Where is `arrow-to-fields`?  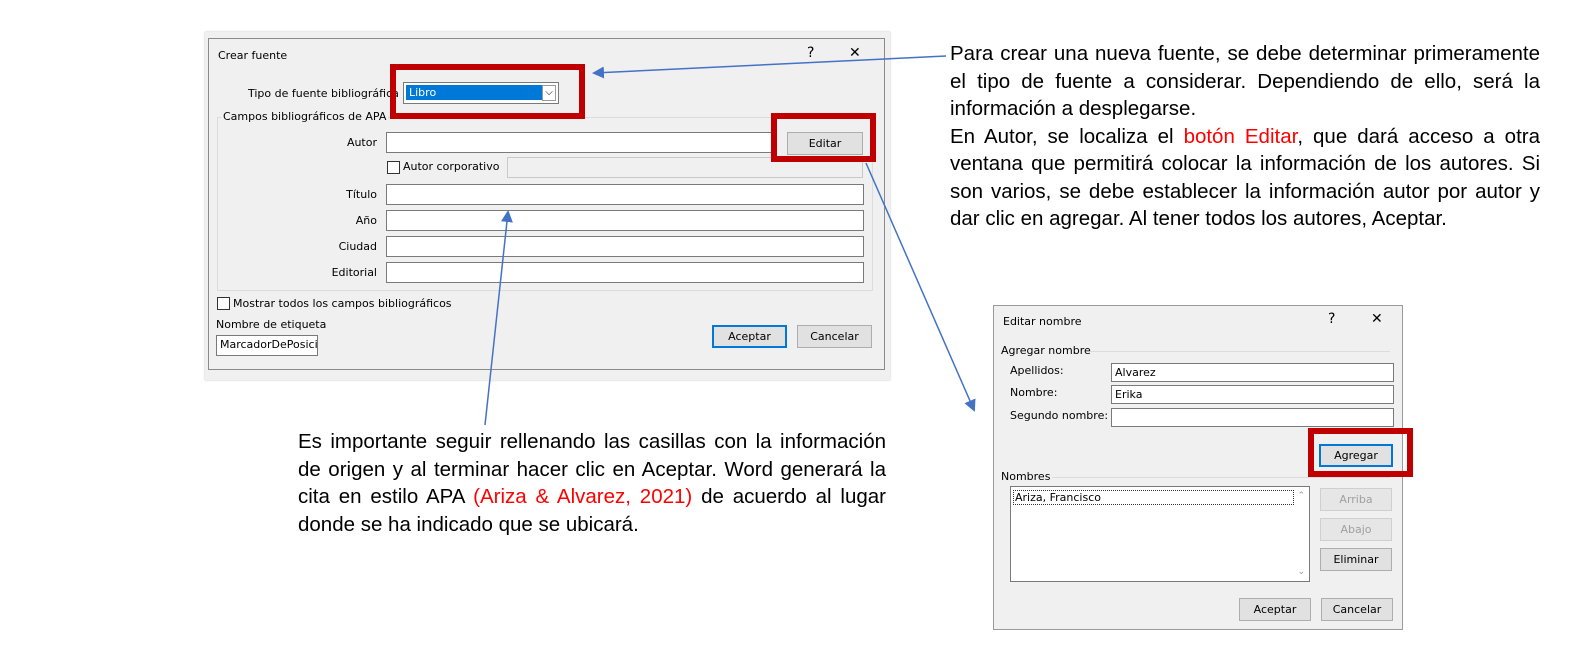
arrow-to-fields is located at coordinates (498, 318).